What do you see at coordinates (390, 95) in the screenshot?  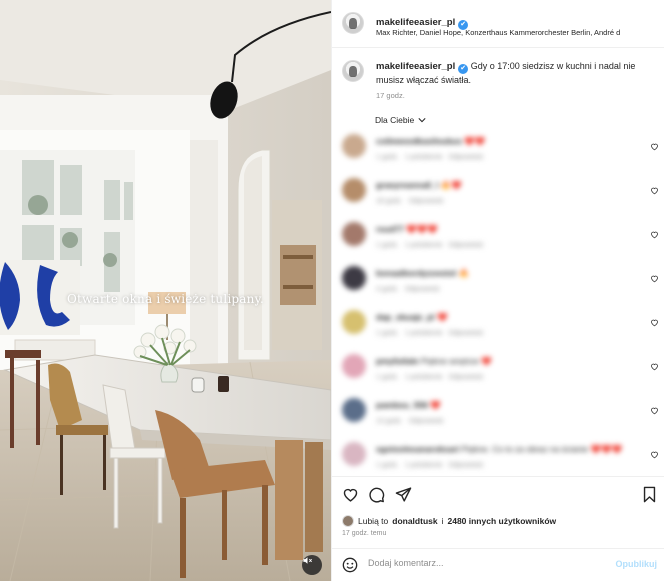 I see `caption-timestamp: 17 godz.` at bounding box center [390, 95].